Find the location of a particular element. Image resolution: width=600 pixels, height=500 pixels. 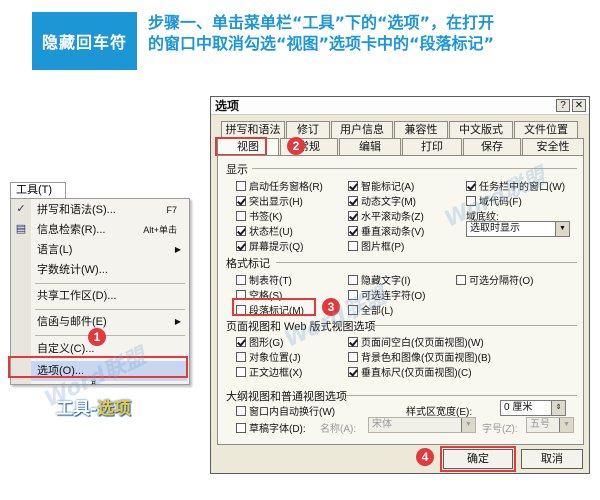

dialog-titlebar: 选项 is located at coordinates (400, 106).